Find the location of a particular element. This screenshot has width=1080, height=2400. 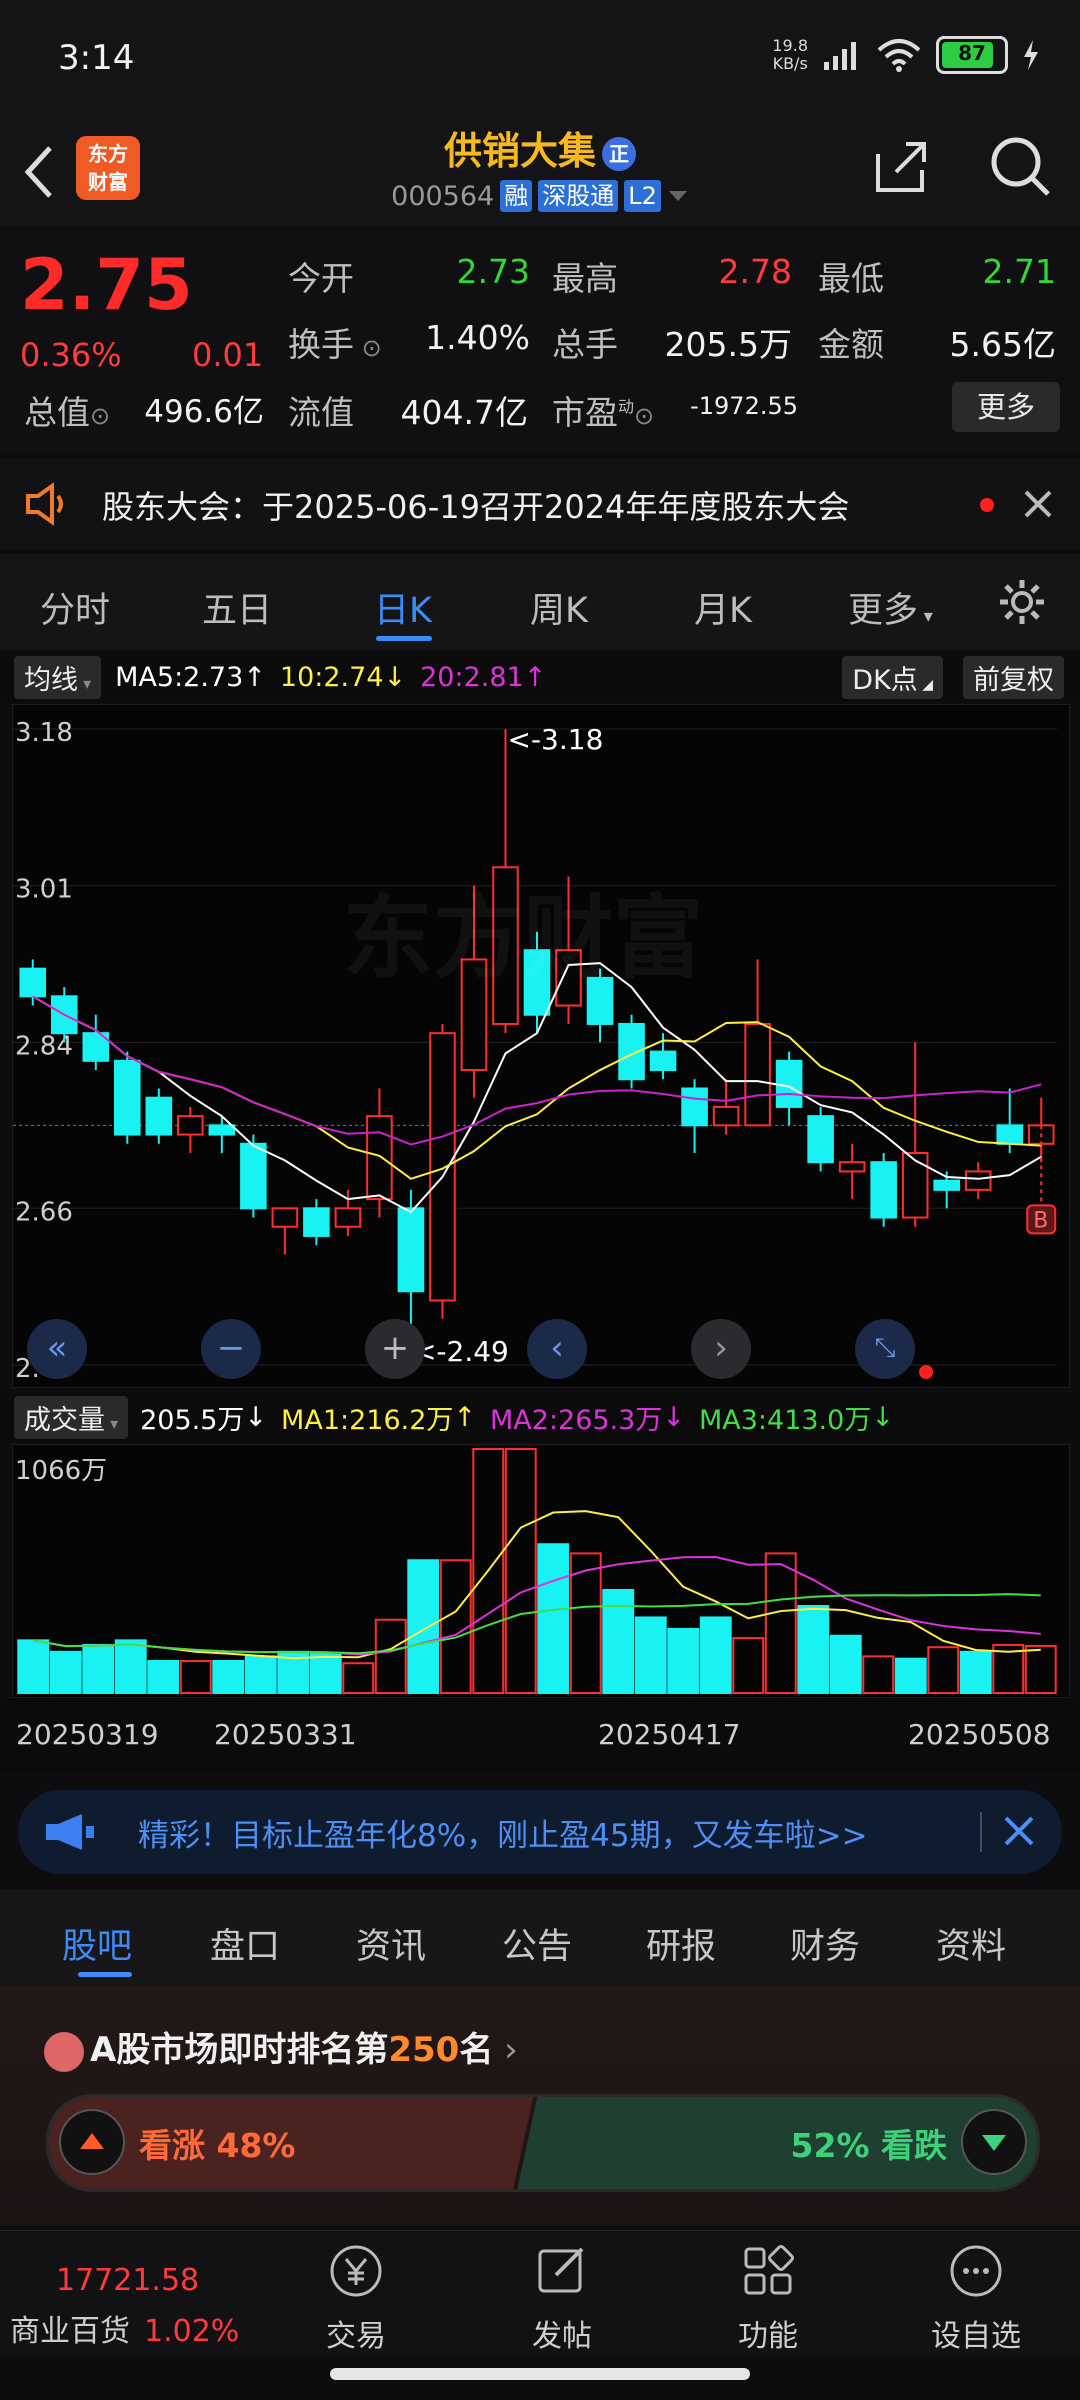

tab-announcements: 公告 is located at coordinates (537, 1943).